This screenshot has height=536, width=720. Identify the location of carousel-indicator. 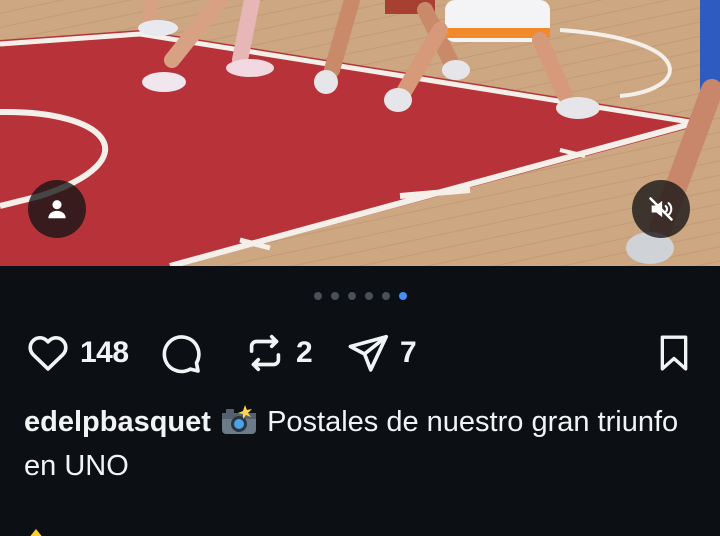
(360, 296).